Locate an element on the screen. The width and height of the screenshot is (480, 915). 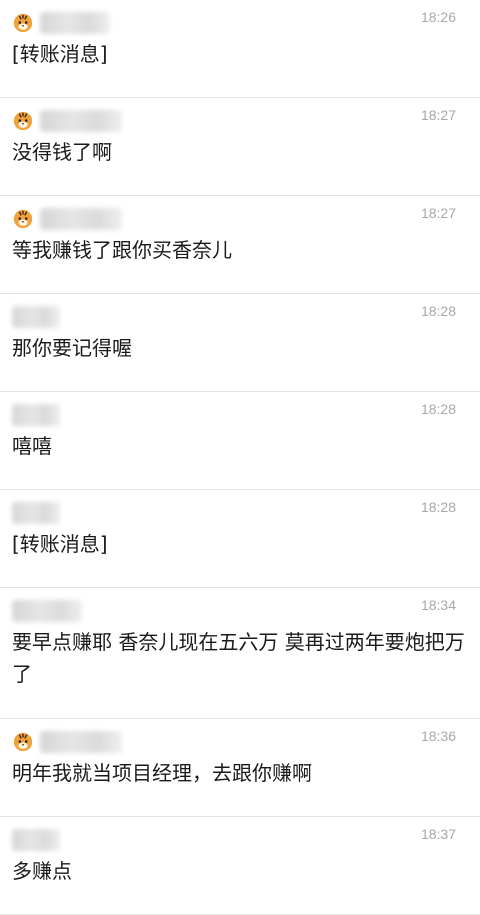
list-item: 18:27 等我赚钱了跟你买香奈儿 is located at coordinates (240, 245).